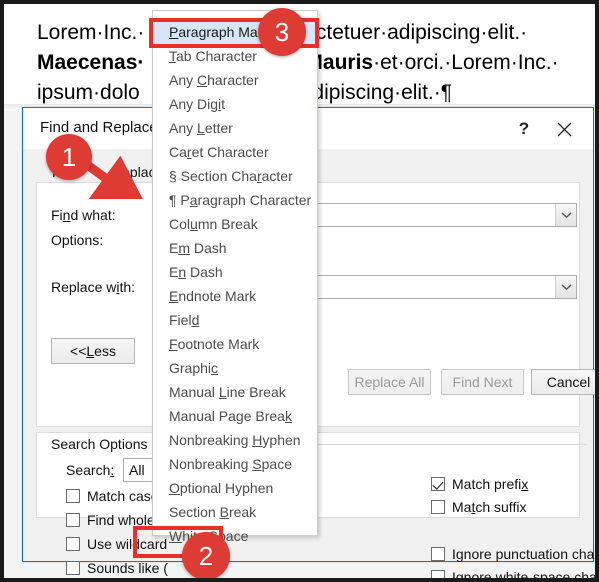 Image resolution: width=599 pixels, height=582 pixels. I want to click on menu-item-nonbreaking-space: Nonbreaking Space, so click(235, 464).